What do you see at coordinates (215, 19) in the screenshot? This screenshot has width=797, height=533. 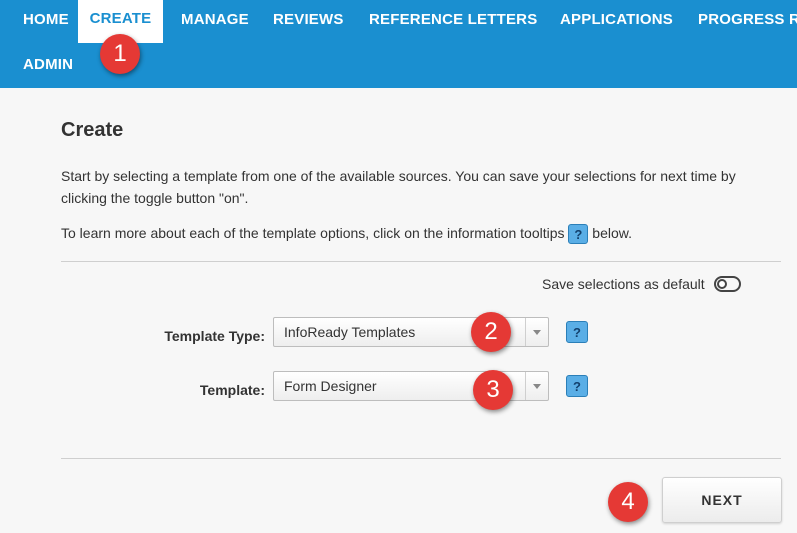 I see `nav-manage: MANAGE` at bounding box center [215, 19].